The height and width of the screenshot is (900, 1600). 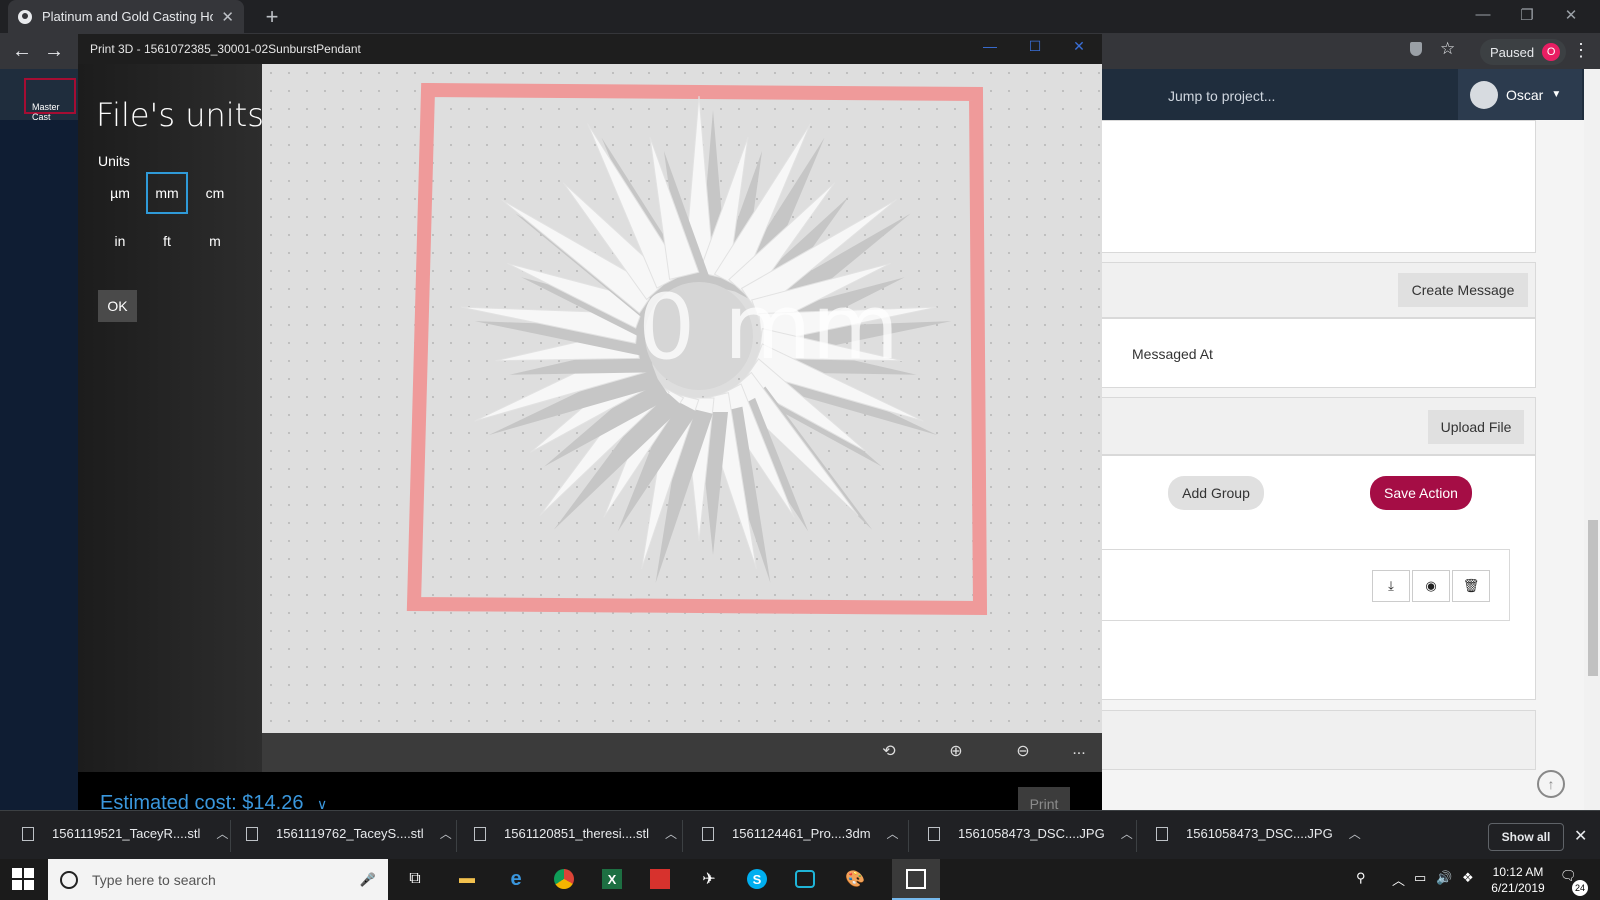 I want to click on paused-label: Paused, so click(x=1512, y=52).